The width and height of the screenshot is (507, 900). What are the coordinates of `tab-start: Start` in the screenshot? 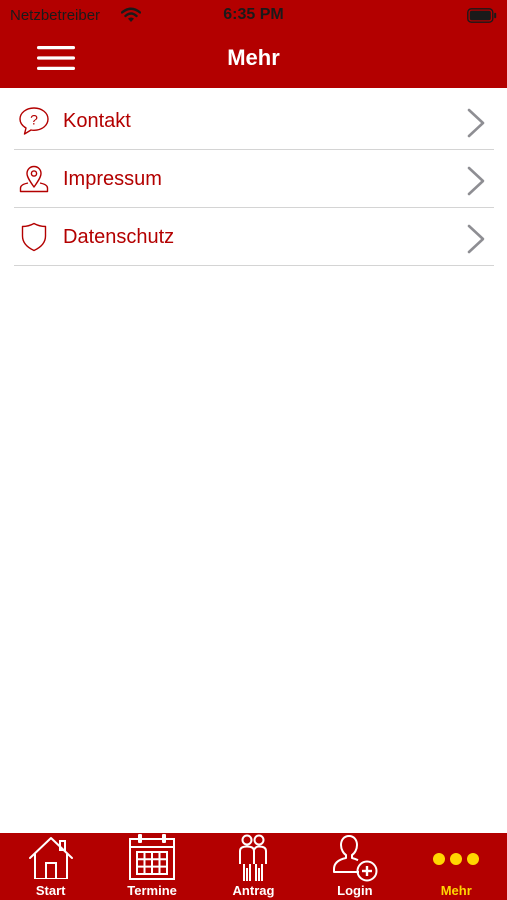 It's located at (50, 866).